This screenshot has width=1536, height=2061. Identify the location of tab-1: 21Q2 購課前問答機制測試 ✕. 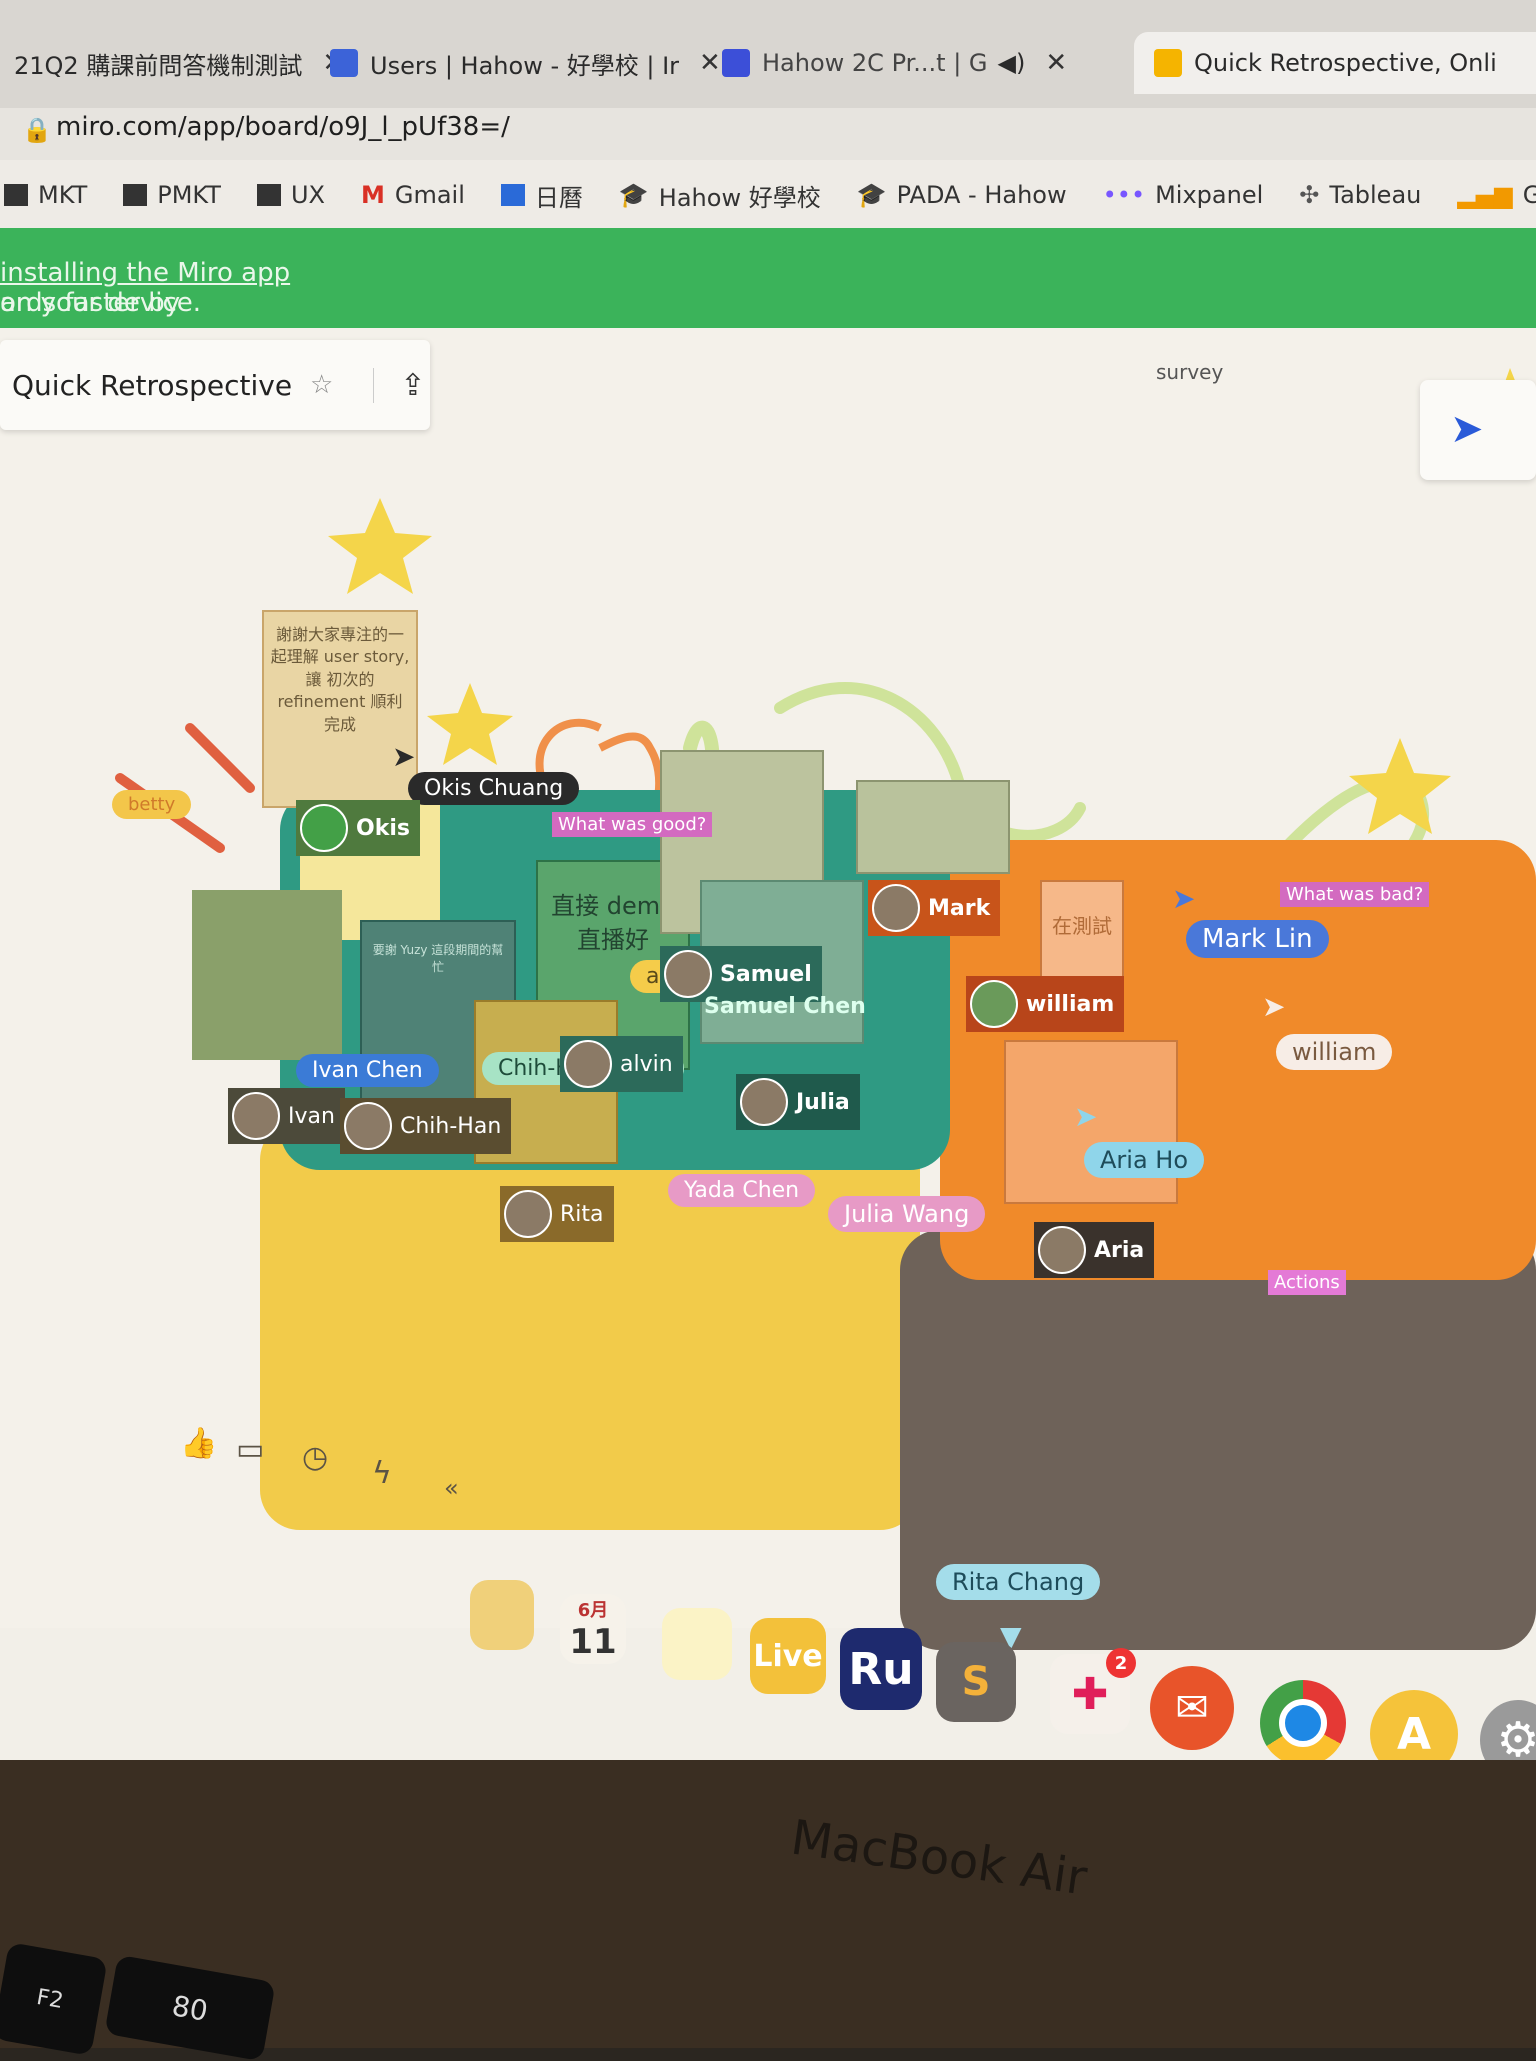
(179, 63).